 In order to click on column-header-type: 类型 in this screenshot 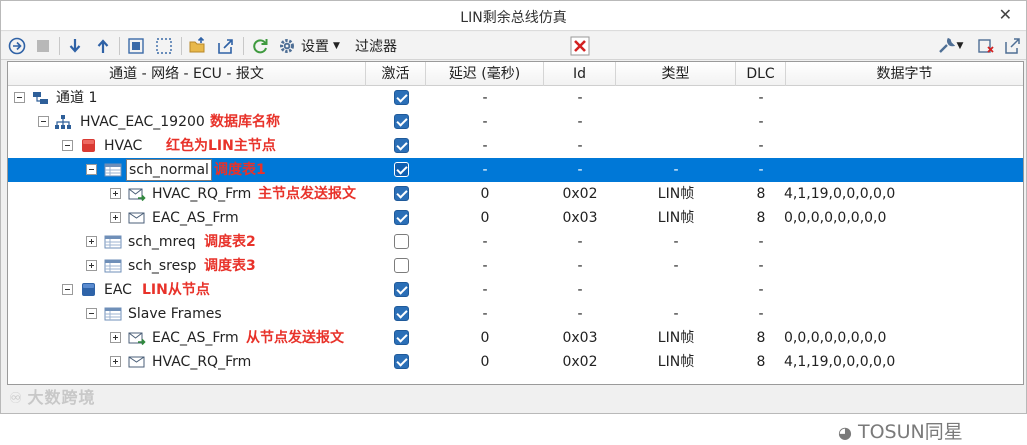, I will do `click(676, 74)`.